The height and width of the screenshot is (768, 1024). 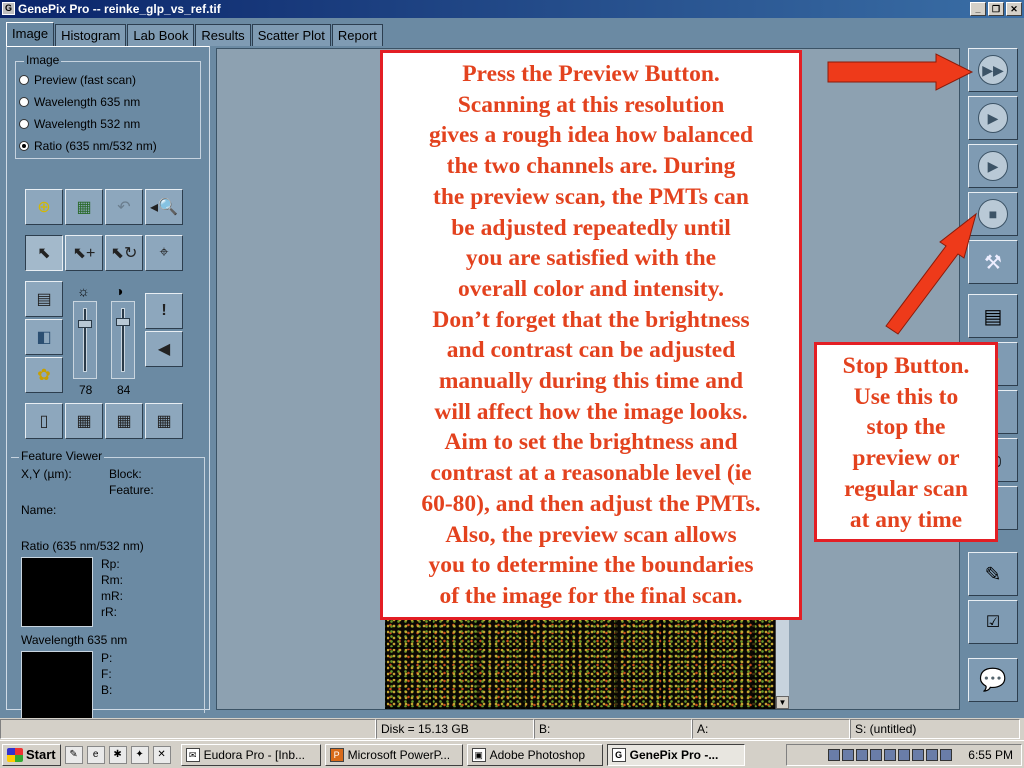 I want to click on preview-scan-button: ▶▶, so click(x=993, y=70).